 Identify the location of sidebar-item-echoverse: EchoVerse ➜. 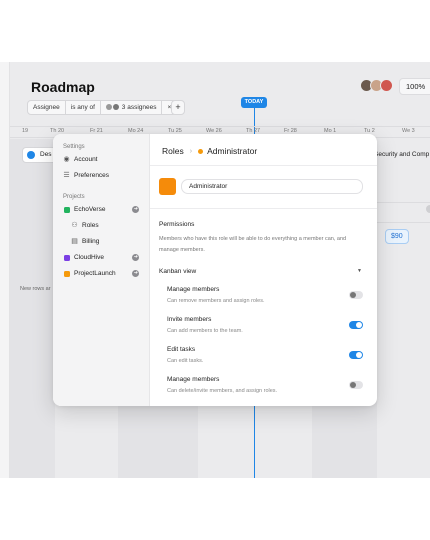
(101, 210).